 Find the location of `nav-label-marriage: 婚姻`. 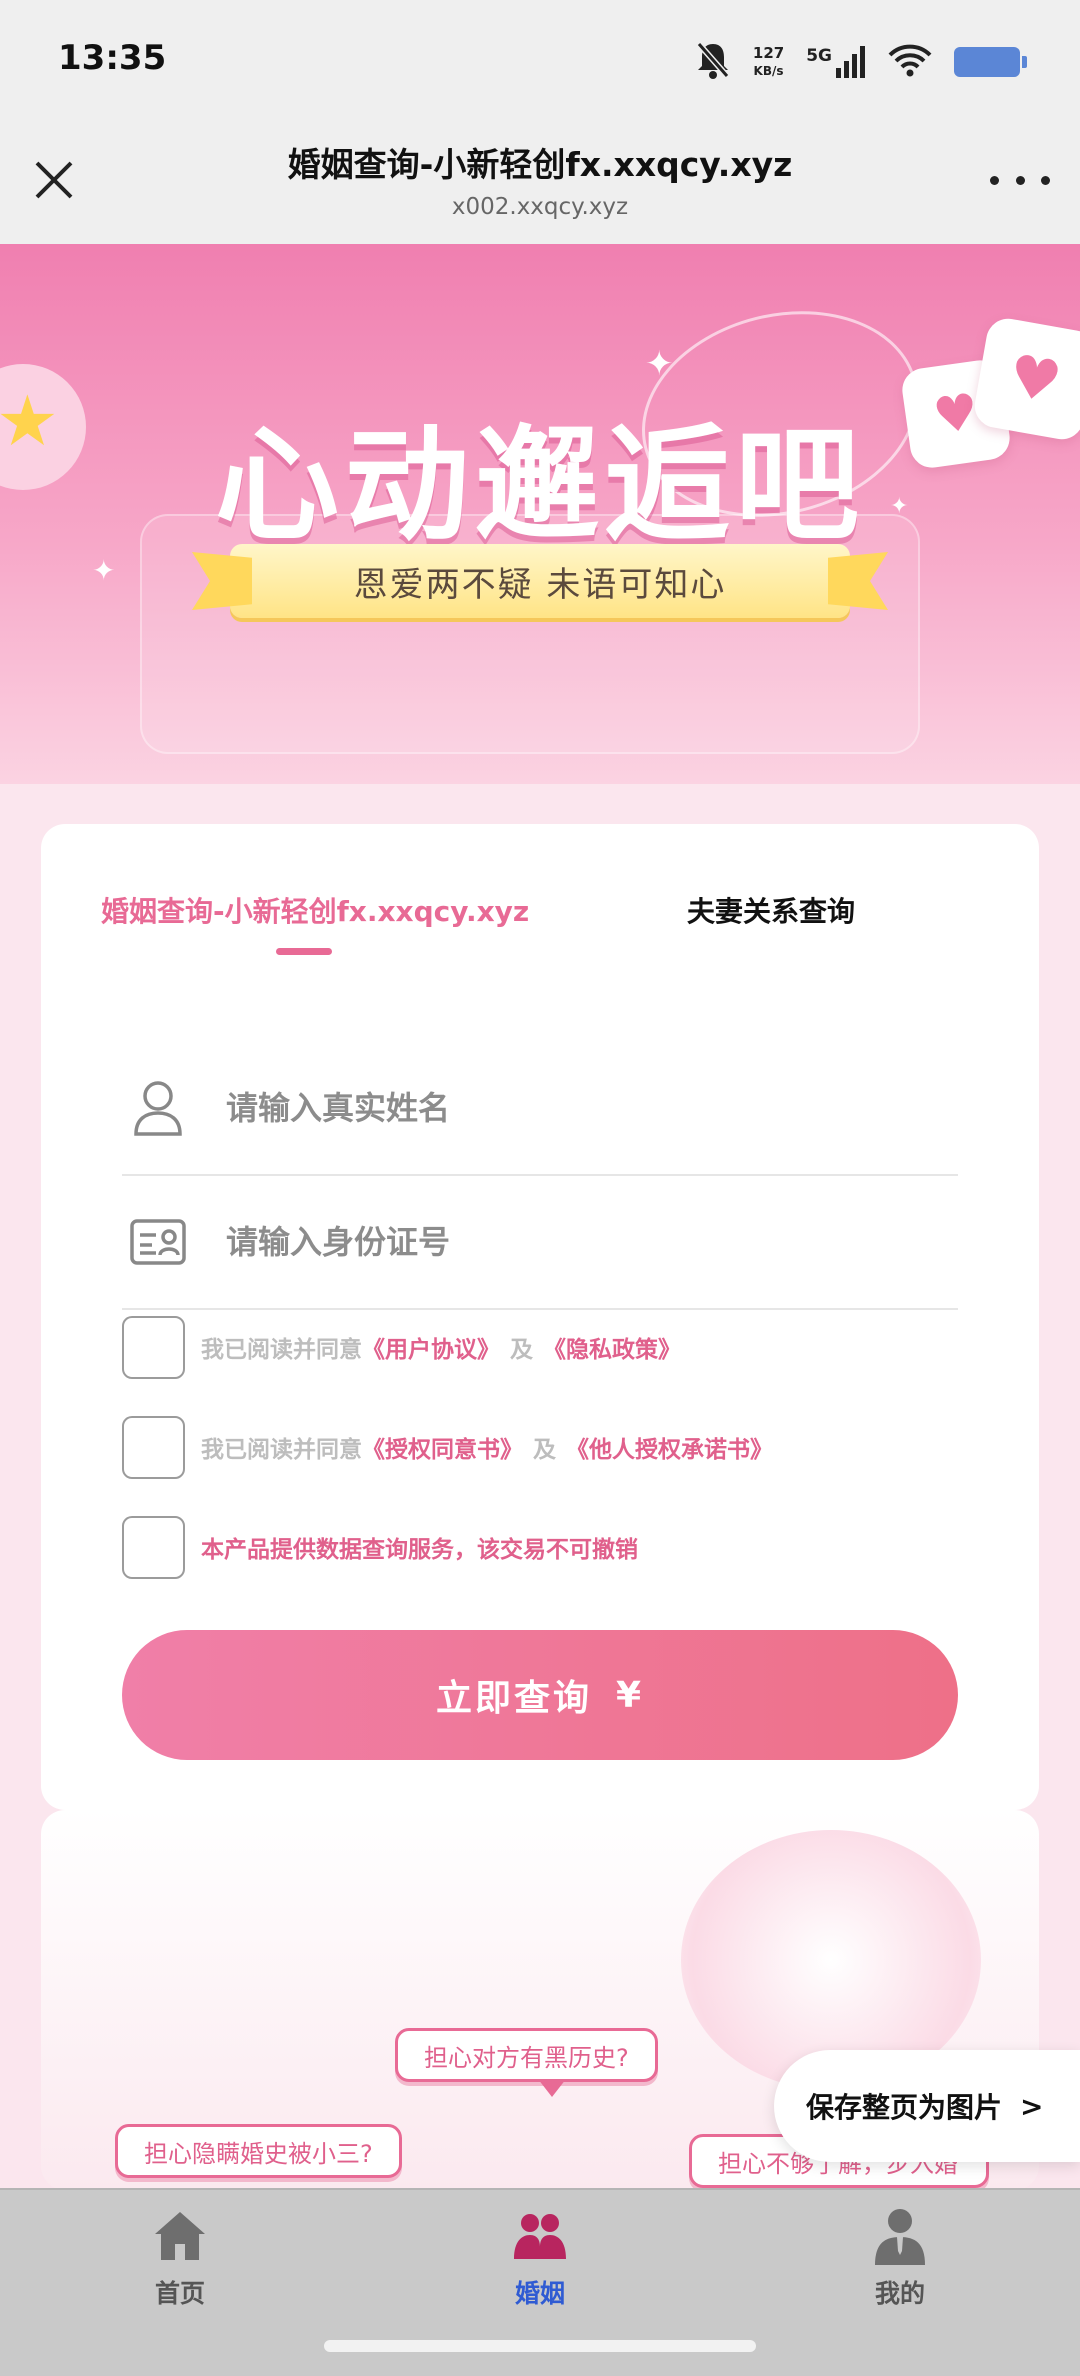

nav-label-marriage: 婚姻 is located at coordinates (539, 2293).